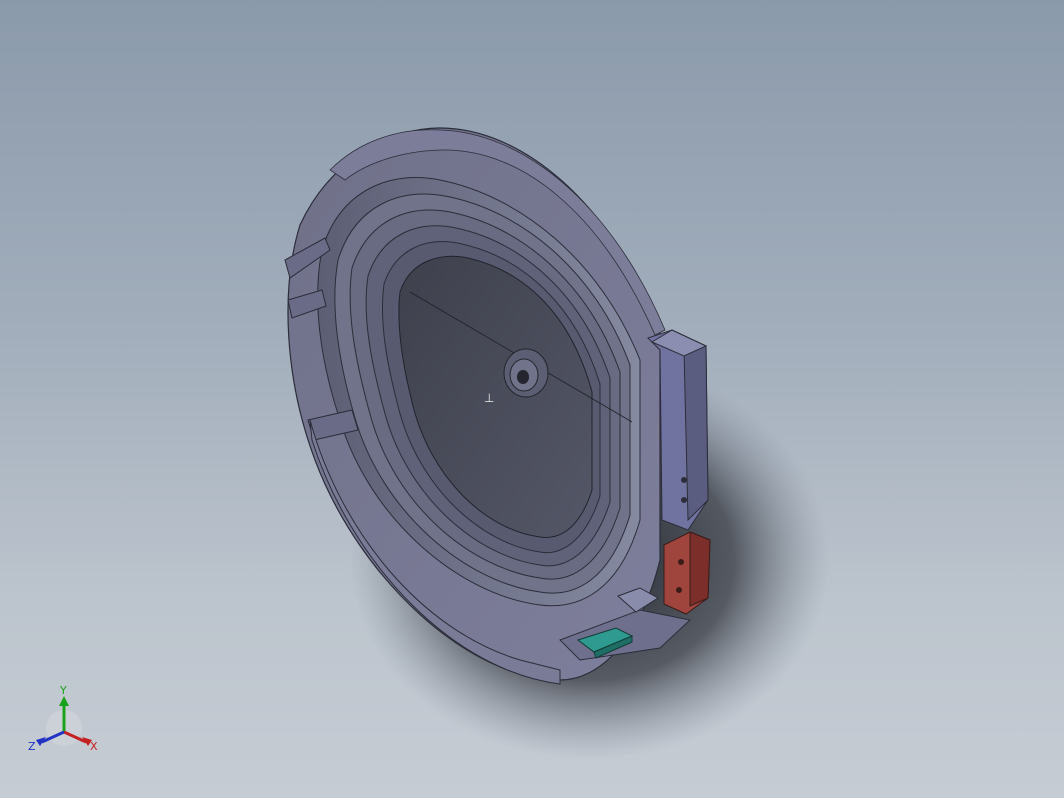 The height and width of the screenshot is (798, 1064). Describe the element at coordinates (687, 573) in the screenshot. I see `red-bracket` at that location.